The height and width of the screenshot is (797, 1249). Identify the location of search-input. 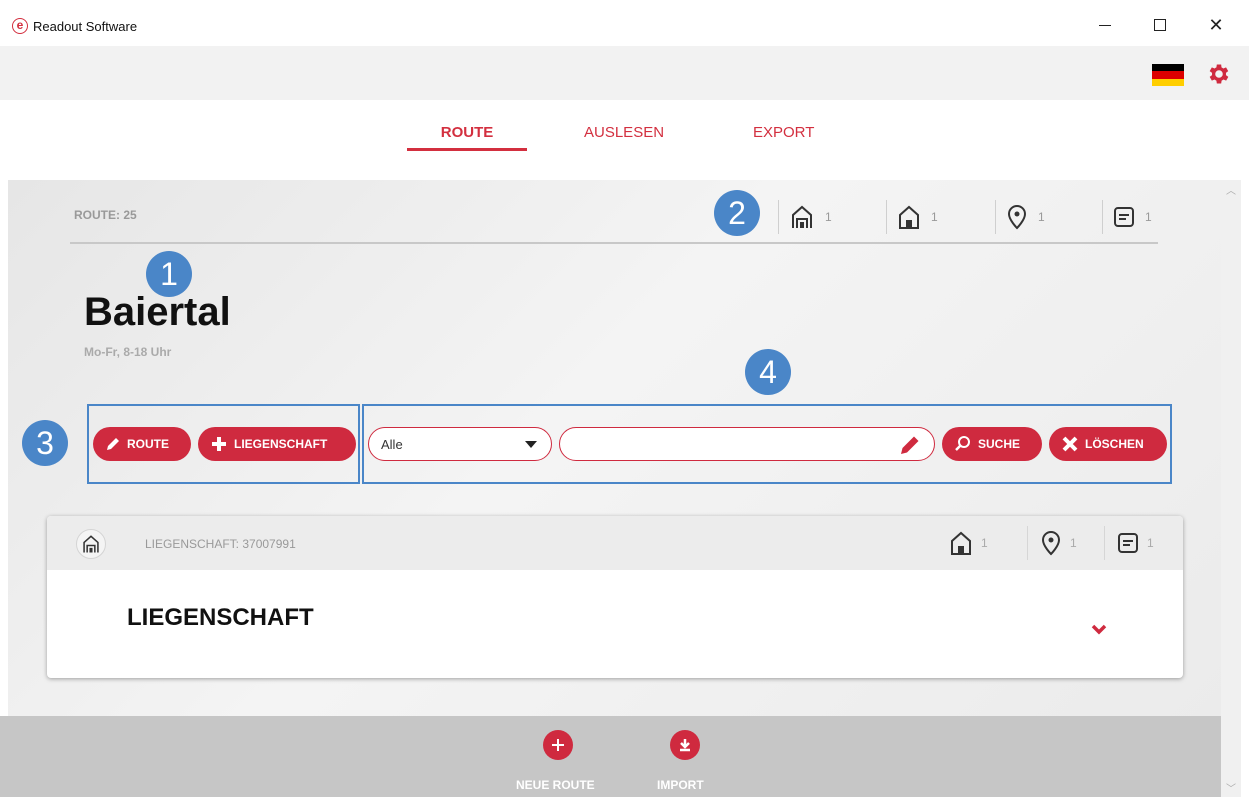
(747, 444).